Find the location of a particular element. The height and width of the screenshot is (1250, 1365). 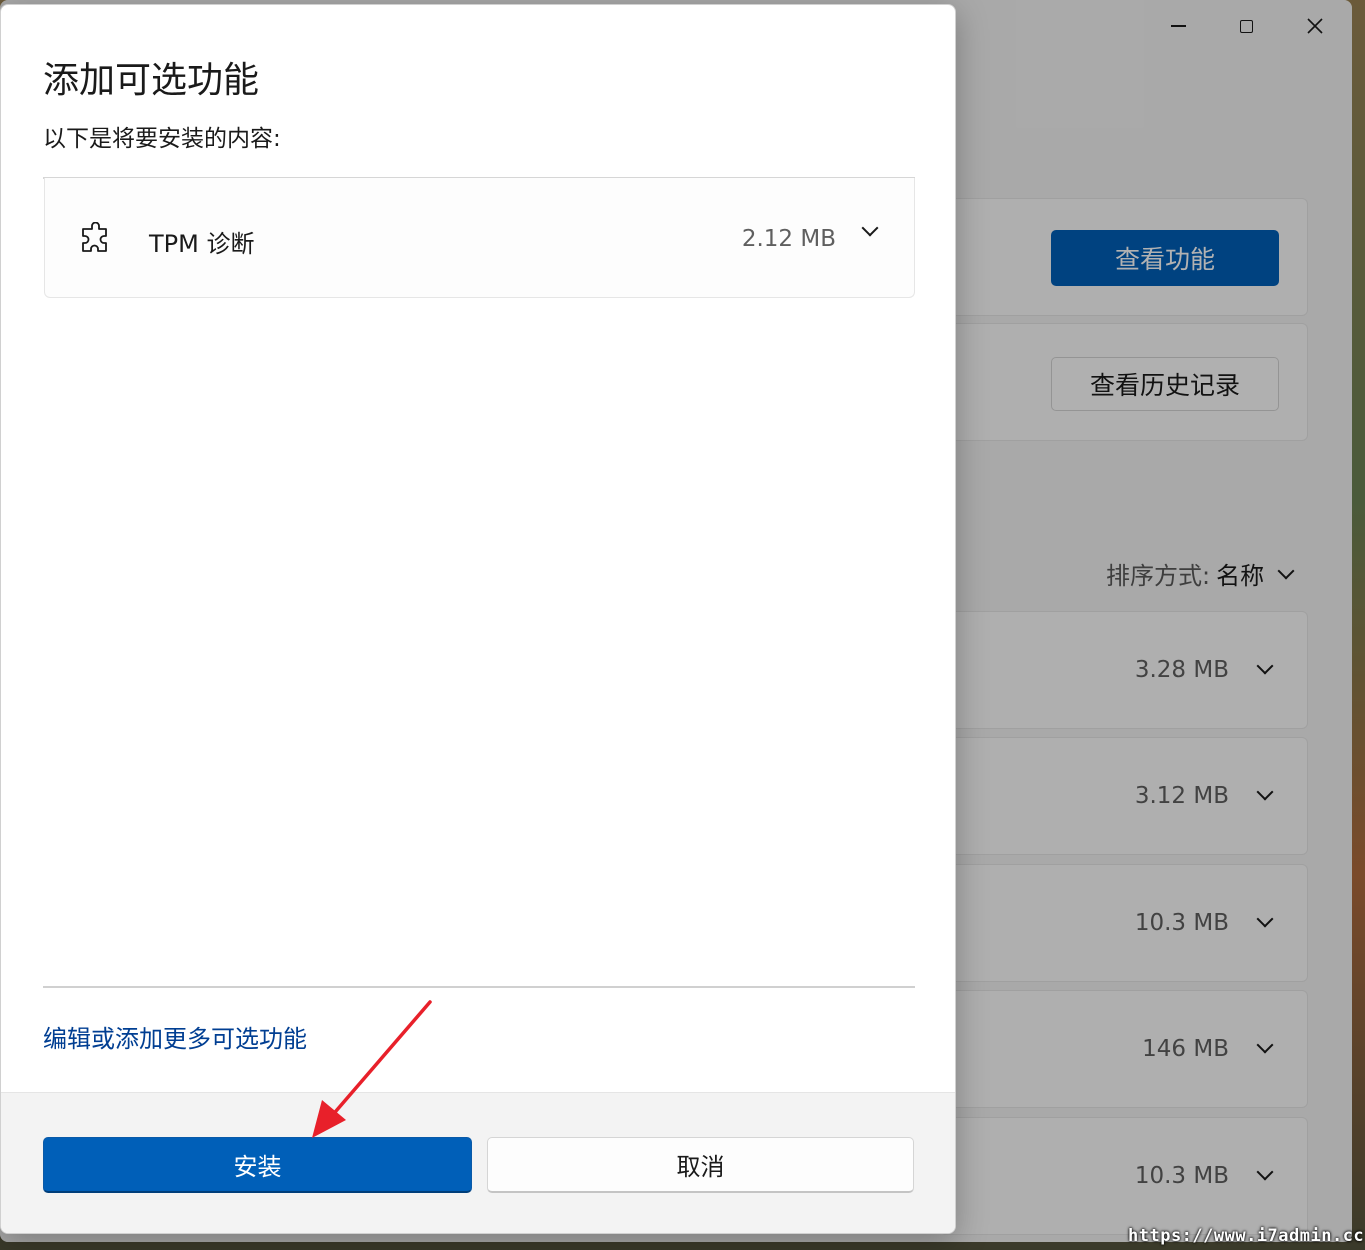

feature-size: 146 MB is located at coordinates (1185, 1049).